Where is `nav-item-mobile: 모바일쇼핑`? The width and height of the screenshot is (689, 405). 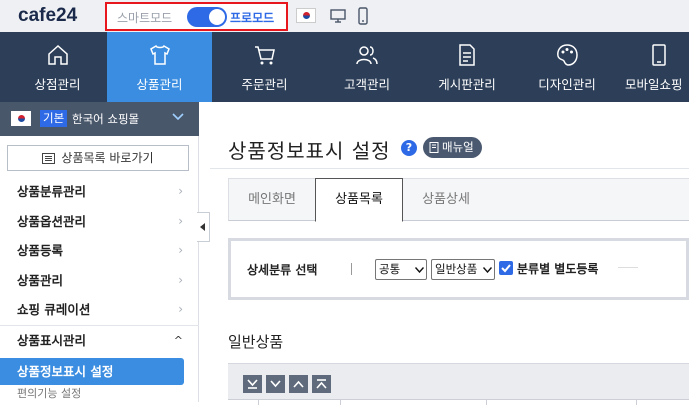 nav-item-mobile: 모바일쇼핑 is located at coordinates (653, 67).